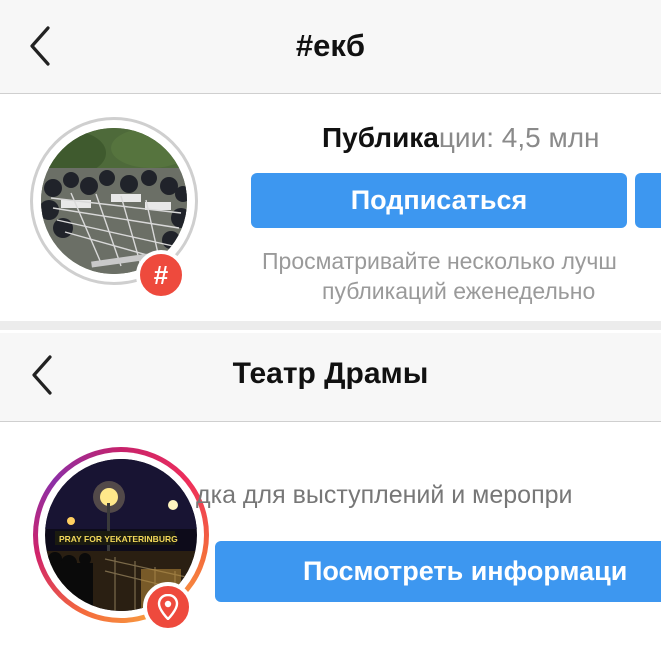 This screenshot has height=661, width=661. What do you see at coordinates (330, 373) in the screenshot?
I see `location-title: Театр Драмы` at bounding box center [330, 373].